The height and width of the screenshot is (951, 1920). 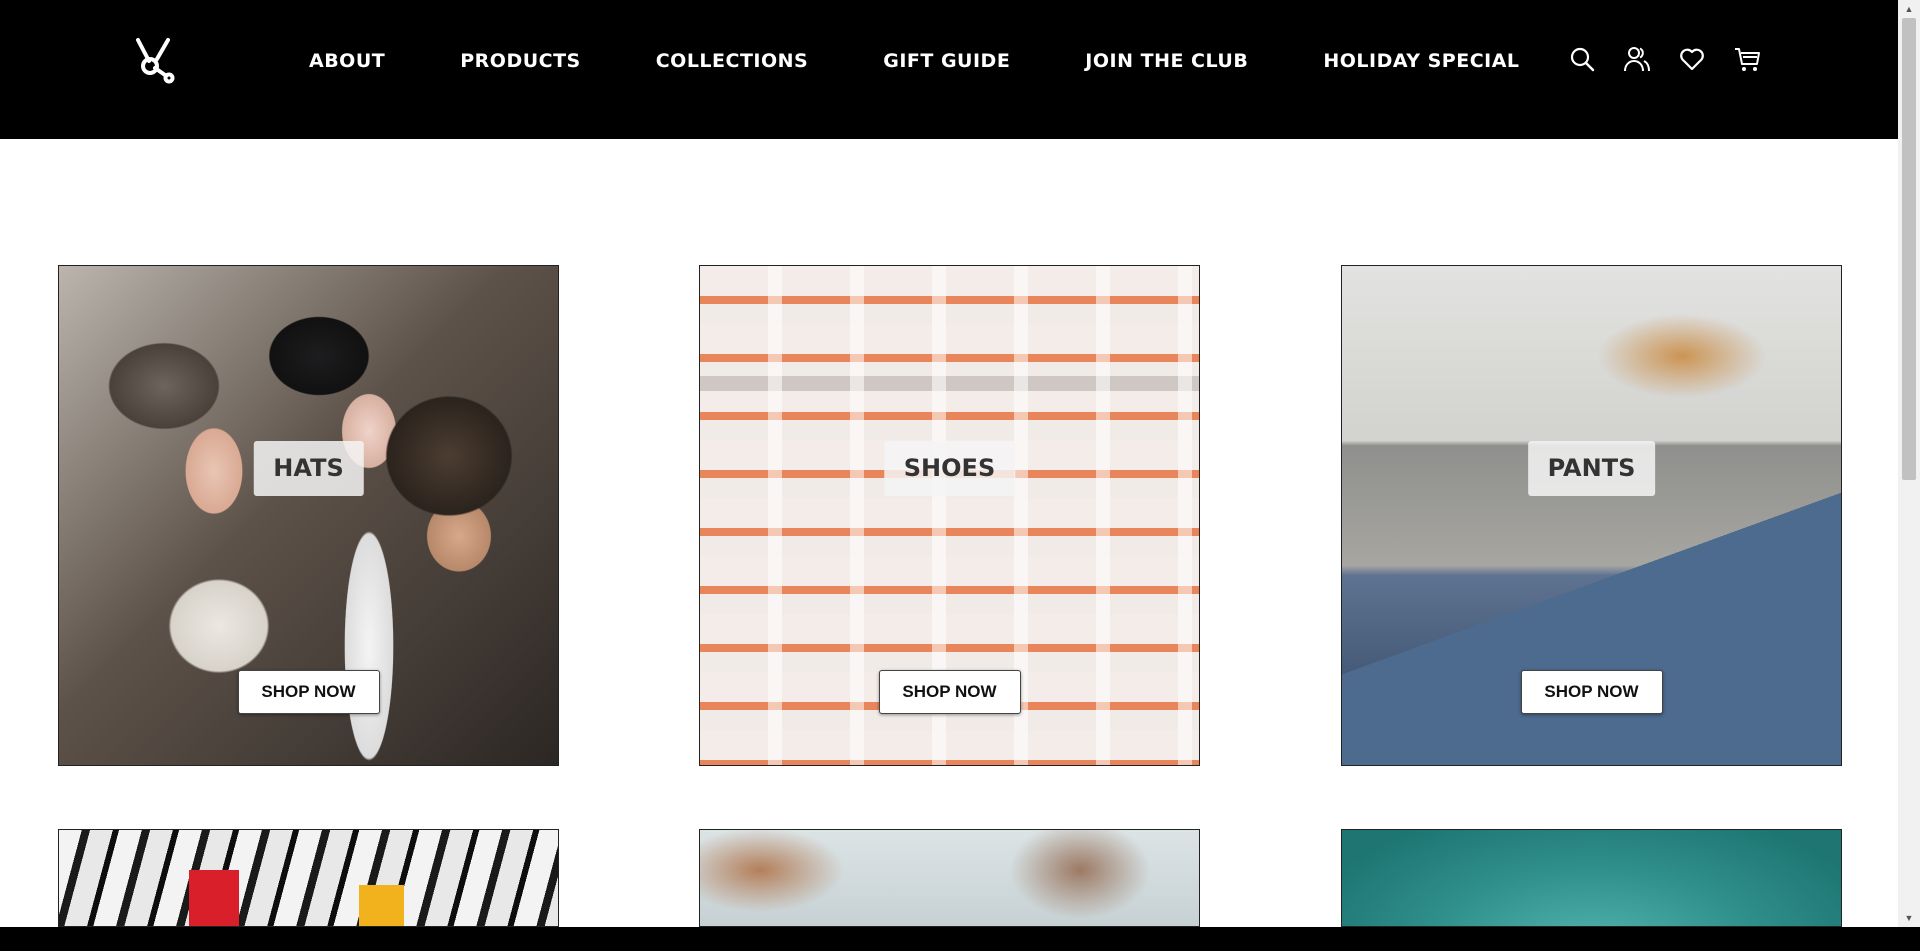 I want to click on nav-holiday-special: HOLIDAY SPECIAL, so click(x=1421, y=61).